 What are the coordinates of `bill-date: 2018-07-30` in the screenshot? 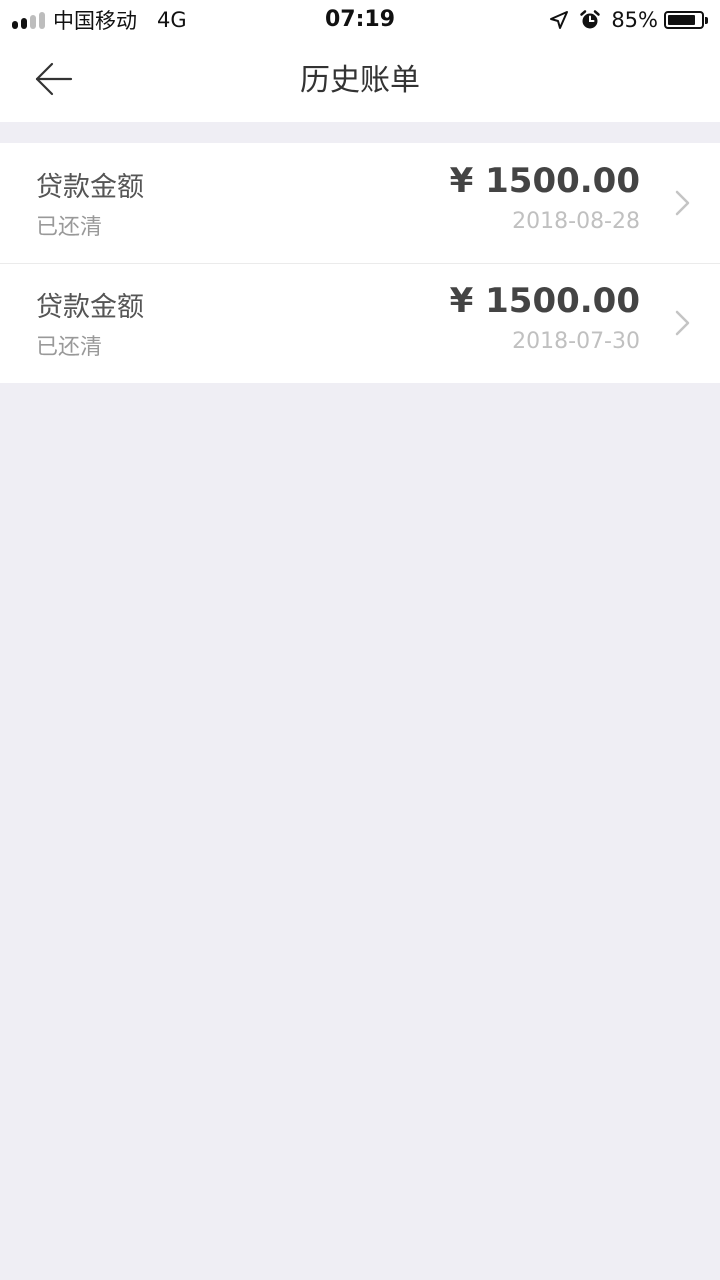 It's located at (576, 341).